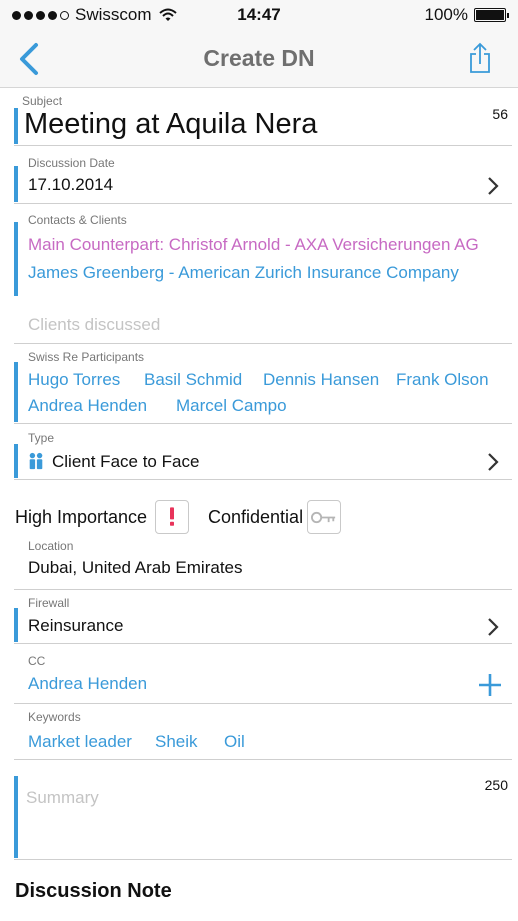 This screenshot has width=518, height=921. I want to click on type-label: Type, so click(41, 438).